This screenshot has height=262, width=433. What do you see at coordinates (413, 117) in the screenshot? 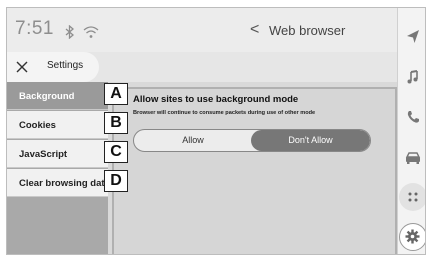
I see `phone-icon` at bounding box center [413, 117].